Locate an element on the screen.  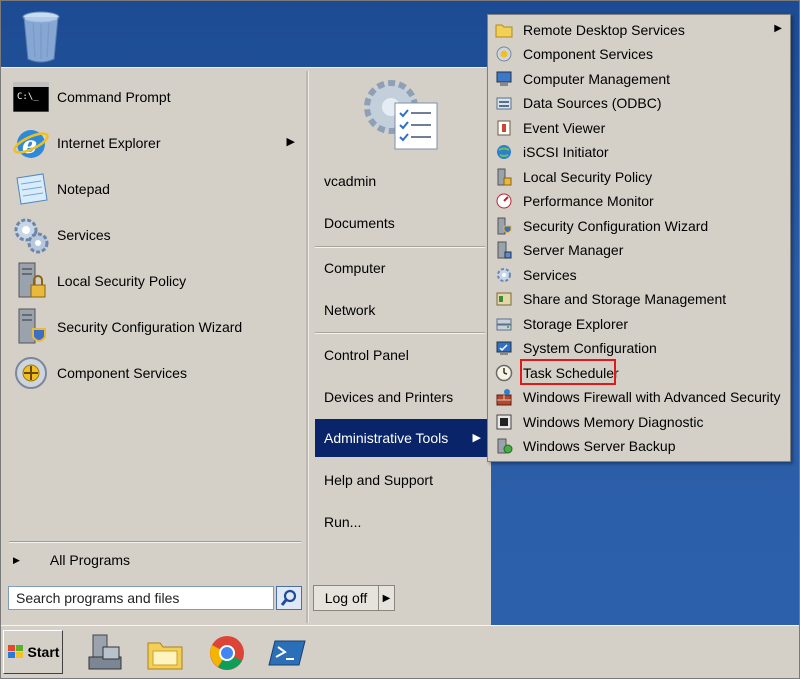
admin-item-windows-server-backup: Windows Server Backup is located at coordinates (638, 446).